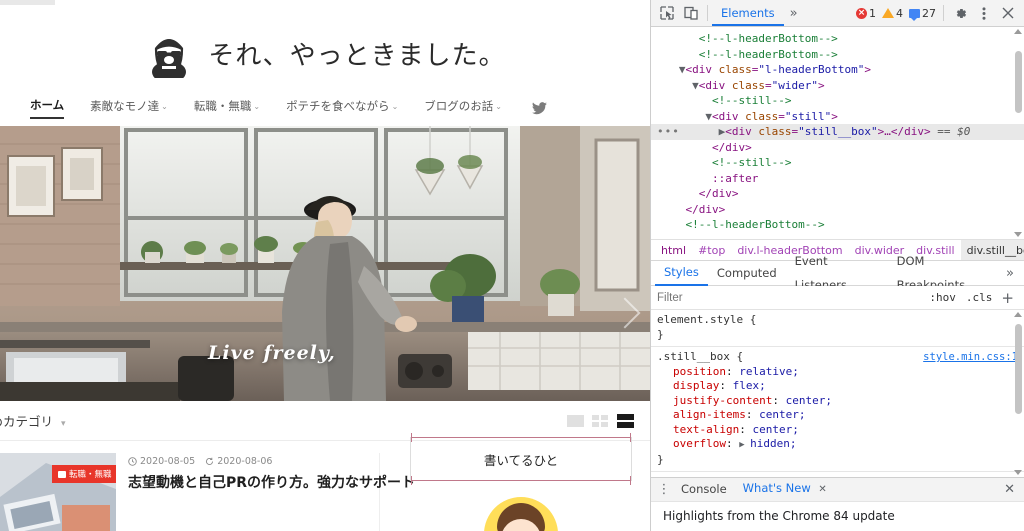 The height and width of the screenshot is (531, 1024). I want to click on view-mode-toggles, so click(600, 420).